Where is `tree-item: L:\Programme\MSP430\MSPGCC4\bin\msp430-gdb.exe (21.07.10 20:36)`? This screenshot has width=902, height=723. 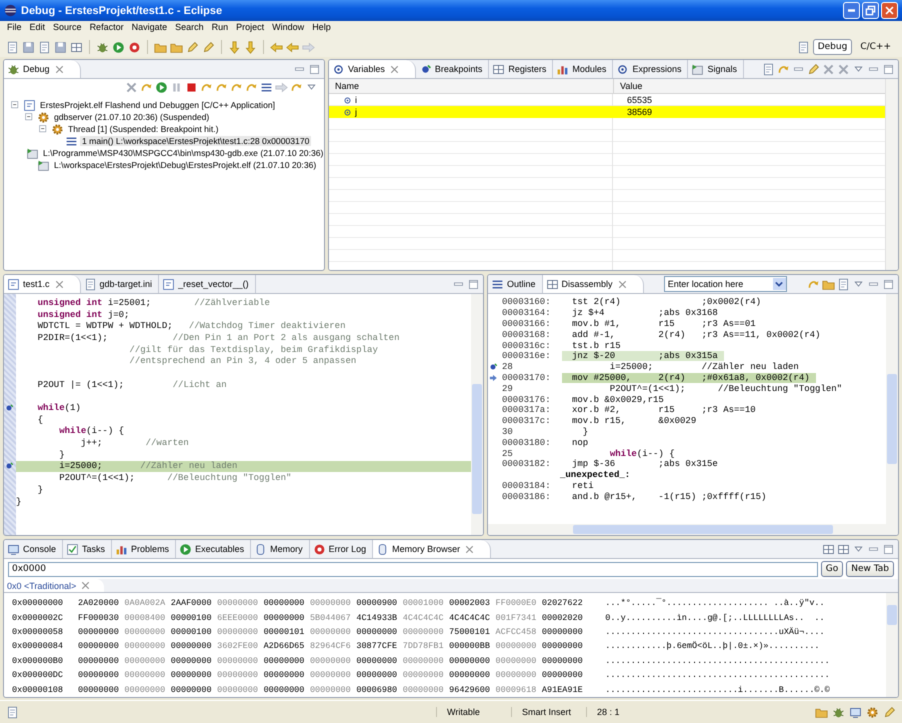 tree-item: L:\Programme\MSP430\MSPGCC4\bin\msp430-gdb.exe (21.07.10 20:36) is located at coordinates (182, 153).